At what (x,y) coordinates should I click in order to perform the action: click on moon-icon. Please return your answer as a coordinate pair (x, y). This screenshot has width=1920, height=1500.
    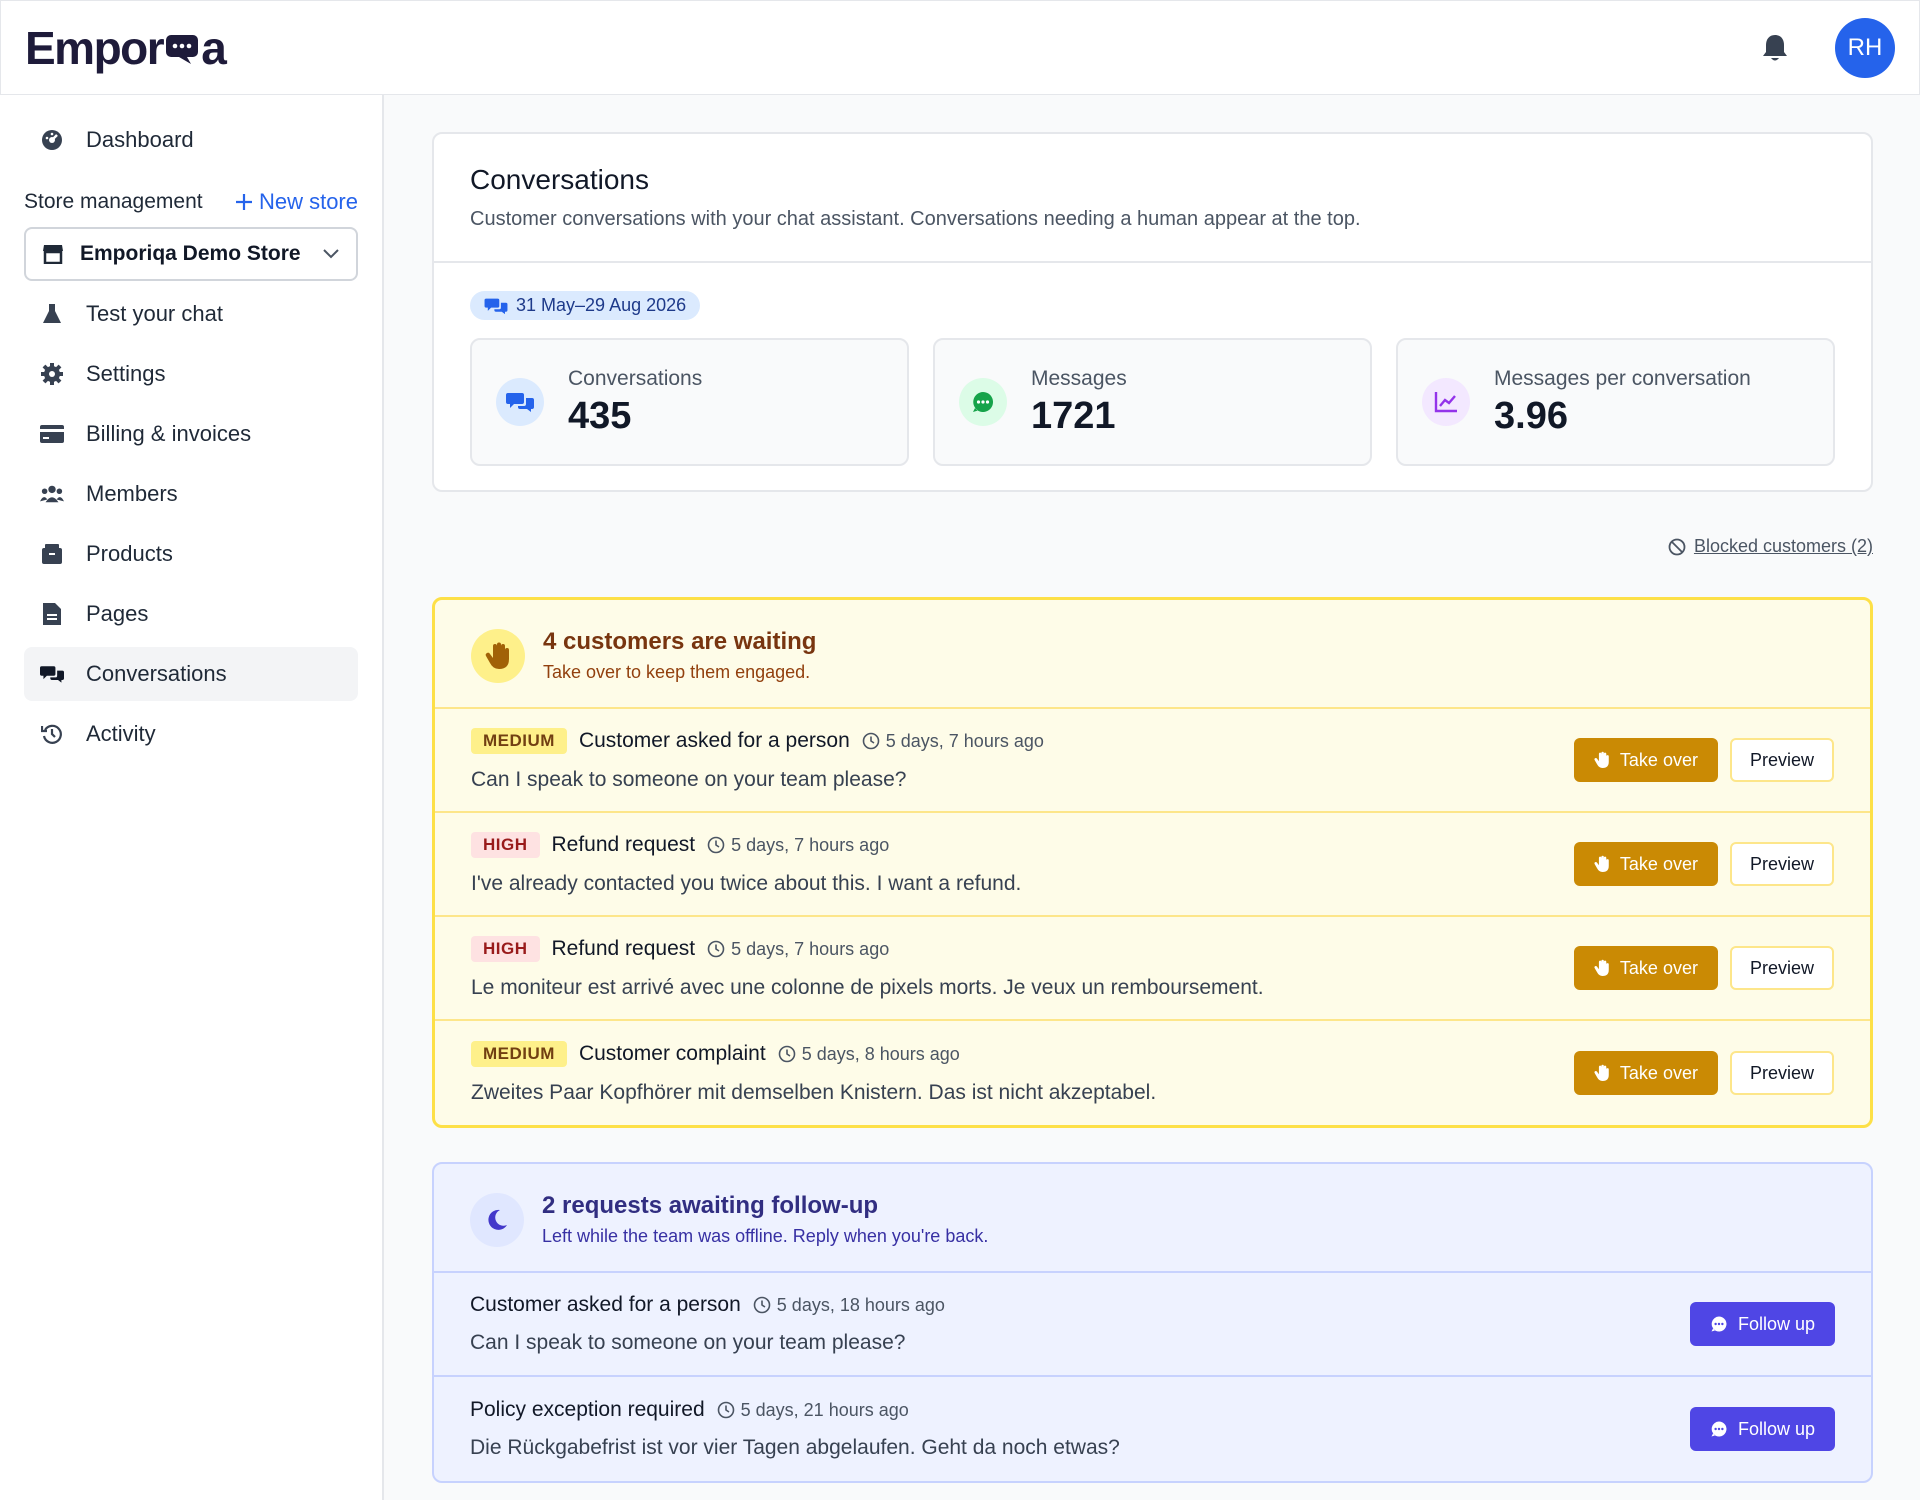
    Looking at the image, I should click on (497, 1219).